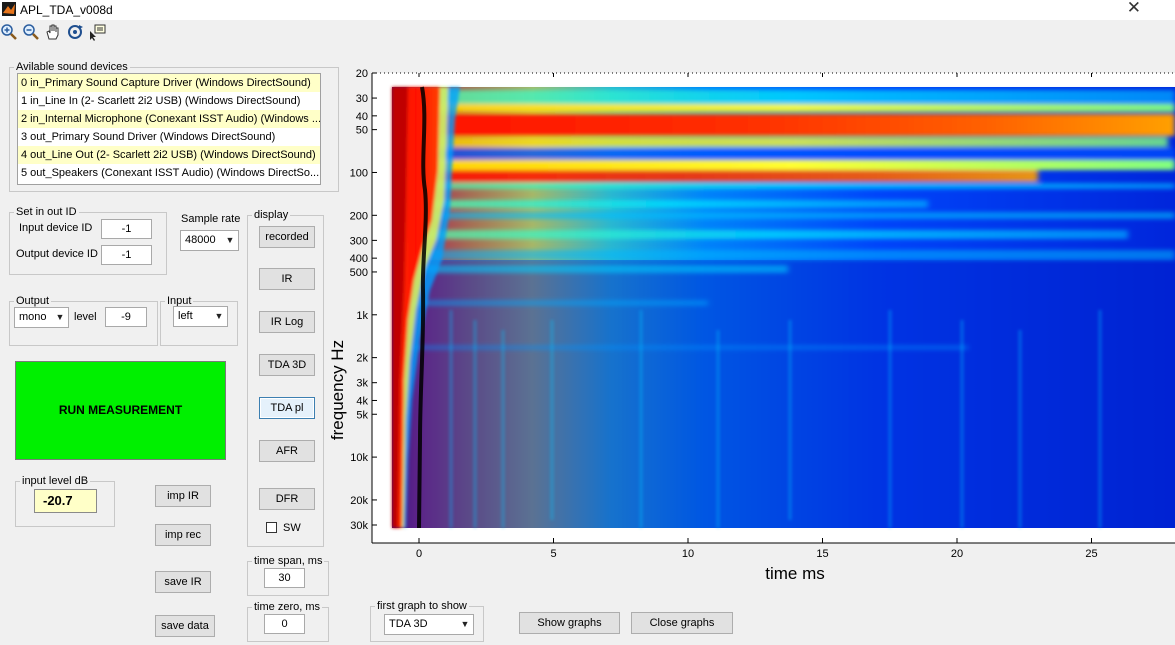 The height and width of the screenshot is (645, 1175). Describe the element at coordinates (337, 390) in the screenshot. I see `y-axis-label: frequency Hz` at that location.